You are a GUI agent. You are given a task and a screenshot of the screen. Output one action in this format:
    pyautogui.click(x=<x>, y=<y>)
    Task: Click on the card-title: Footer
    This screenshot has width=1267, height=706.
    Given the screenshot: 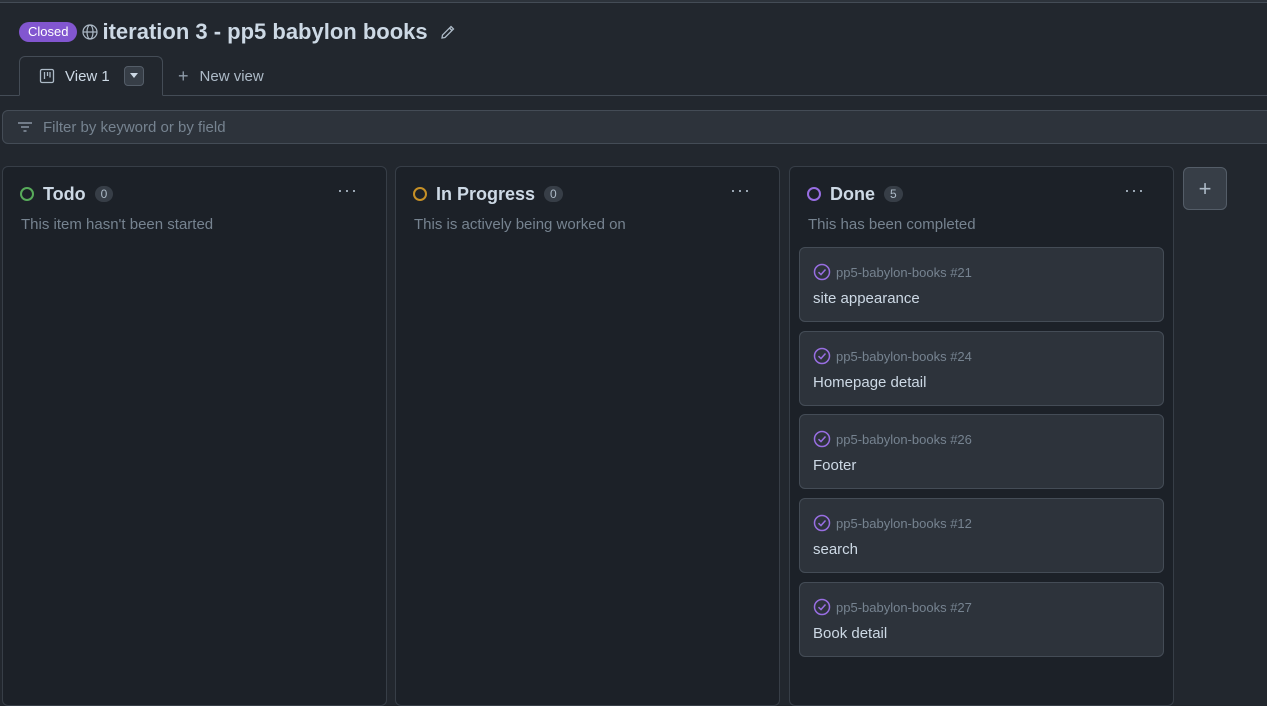 What is the action you would take?
    pyautogui.click(x=834, y=465)
    